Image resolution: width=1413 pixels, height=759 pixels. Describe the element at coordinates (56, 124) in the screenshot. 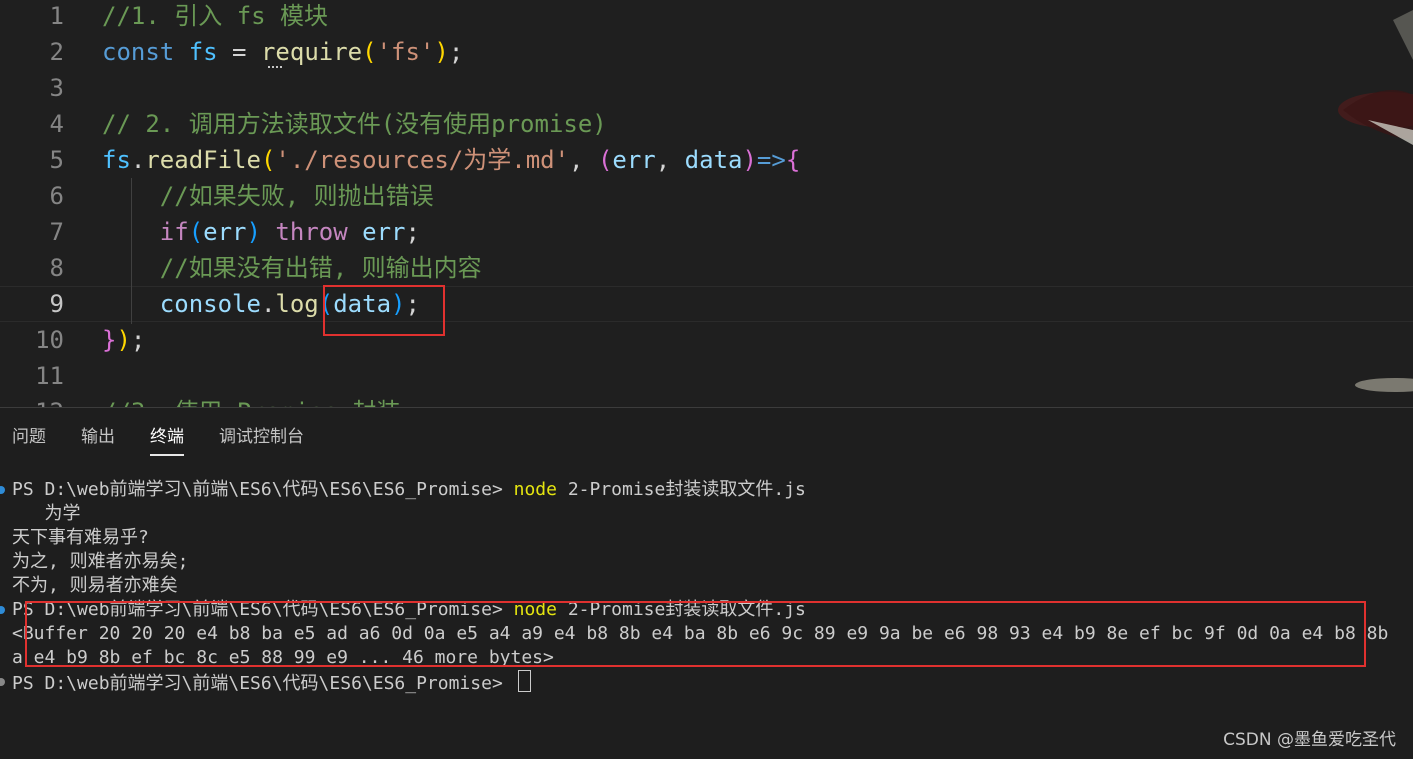

I see `line-number: 4` at that location.